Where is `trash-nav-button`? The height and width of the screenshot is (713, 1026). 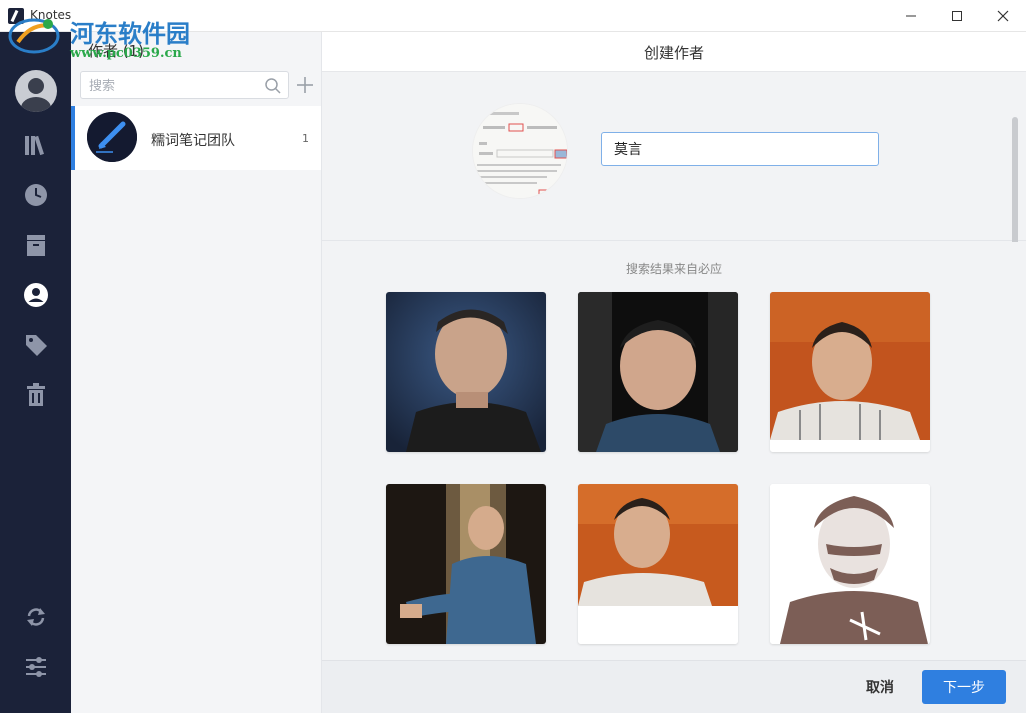 trash-nav-button is located at coordinates (36, 395).